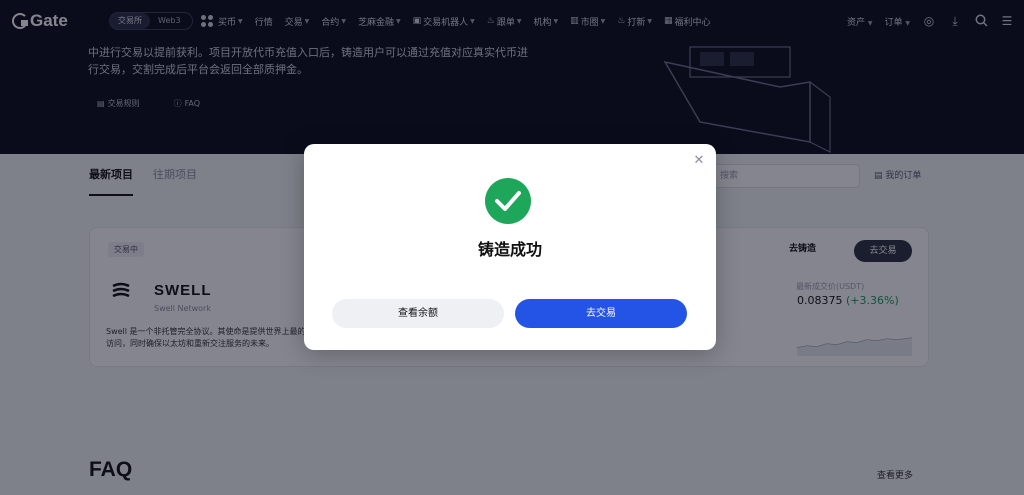 This screenshot has width=1024, height=495. Describe the element at coordinates (509, 249) in the screenshot. I see `dialog-title: 铸造成功` at that location.